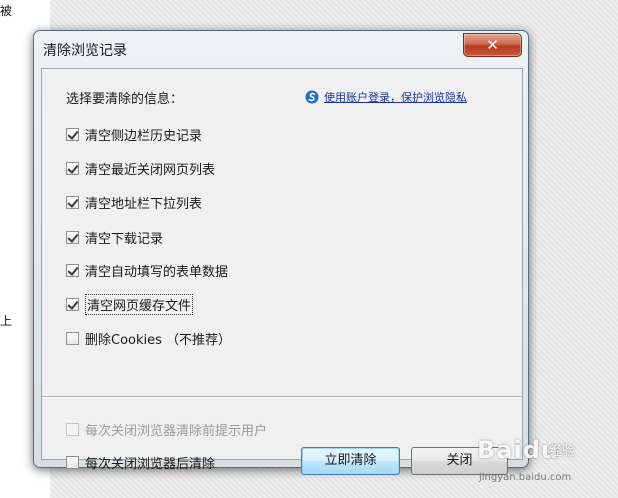  I want to click on close-icon: ✕, so click(492, 45).